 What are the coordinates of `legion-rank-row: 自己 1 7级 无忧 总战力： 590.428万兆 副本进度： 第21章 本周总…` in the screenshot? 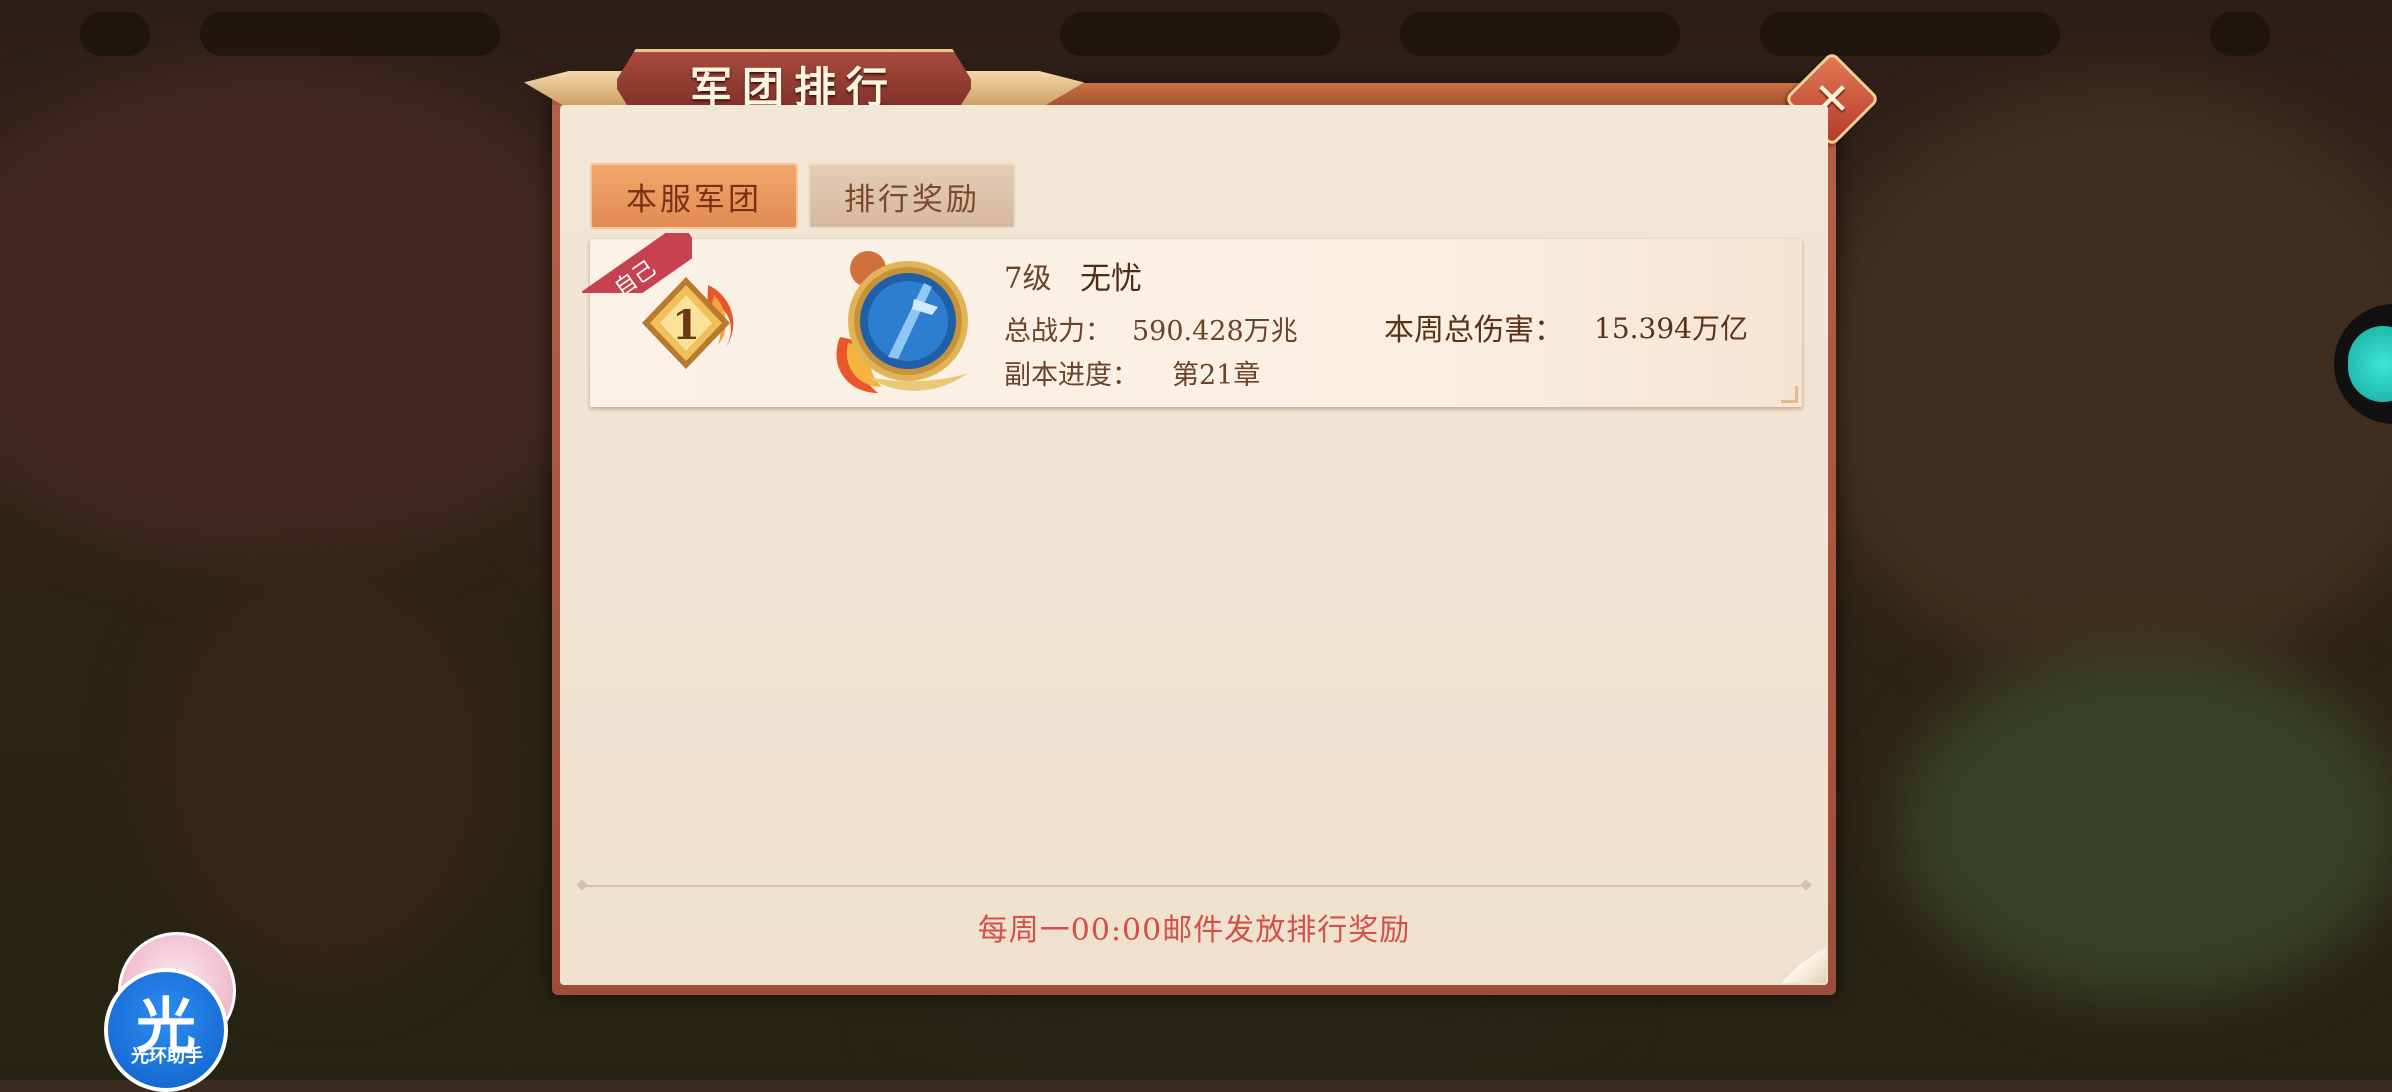 It's located at (1192, 320).